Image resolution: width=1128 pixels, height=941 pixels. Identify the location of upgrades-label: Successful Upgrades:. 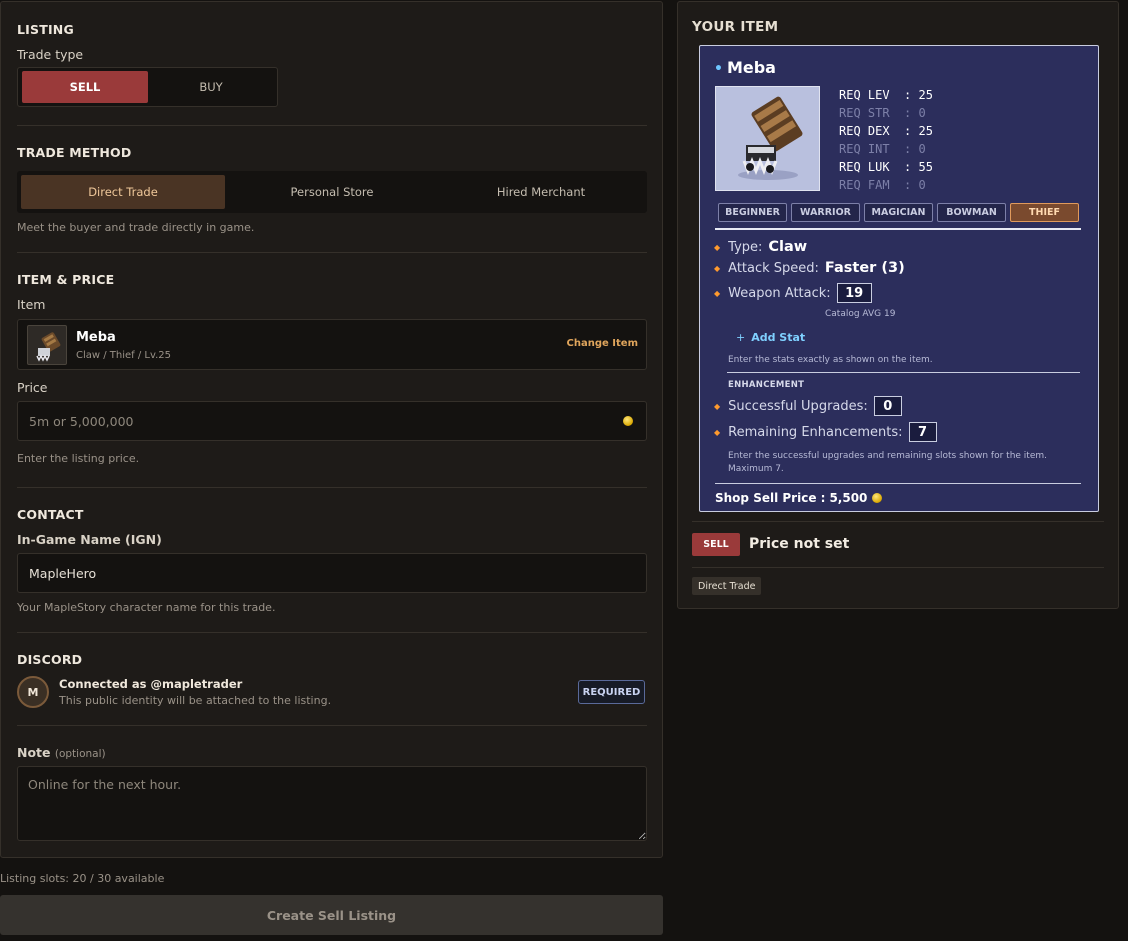
(798, 406).